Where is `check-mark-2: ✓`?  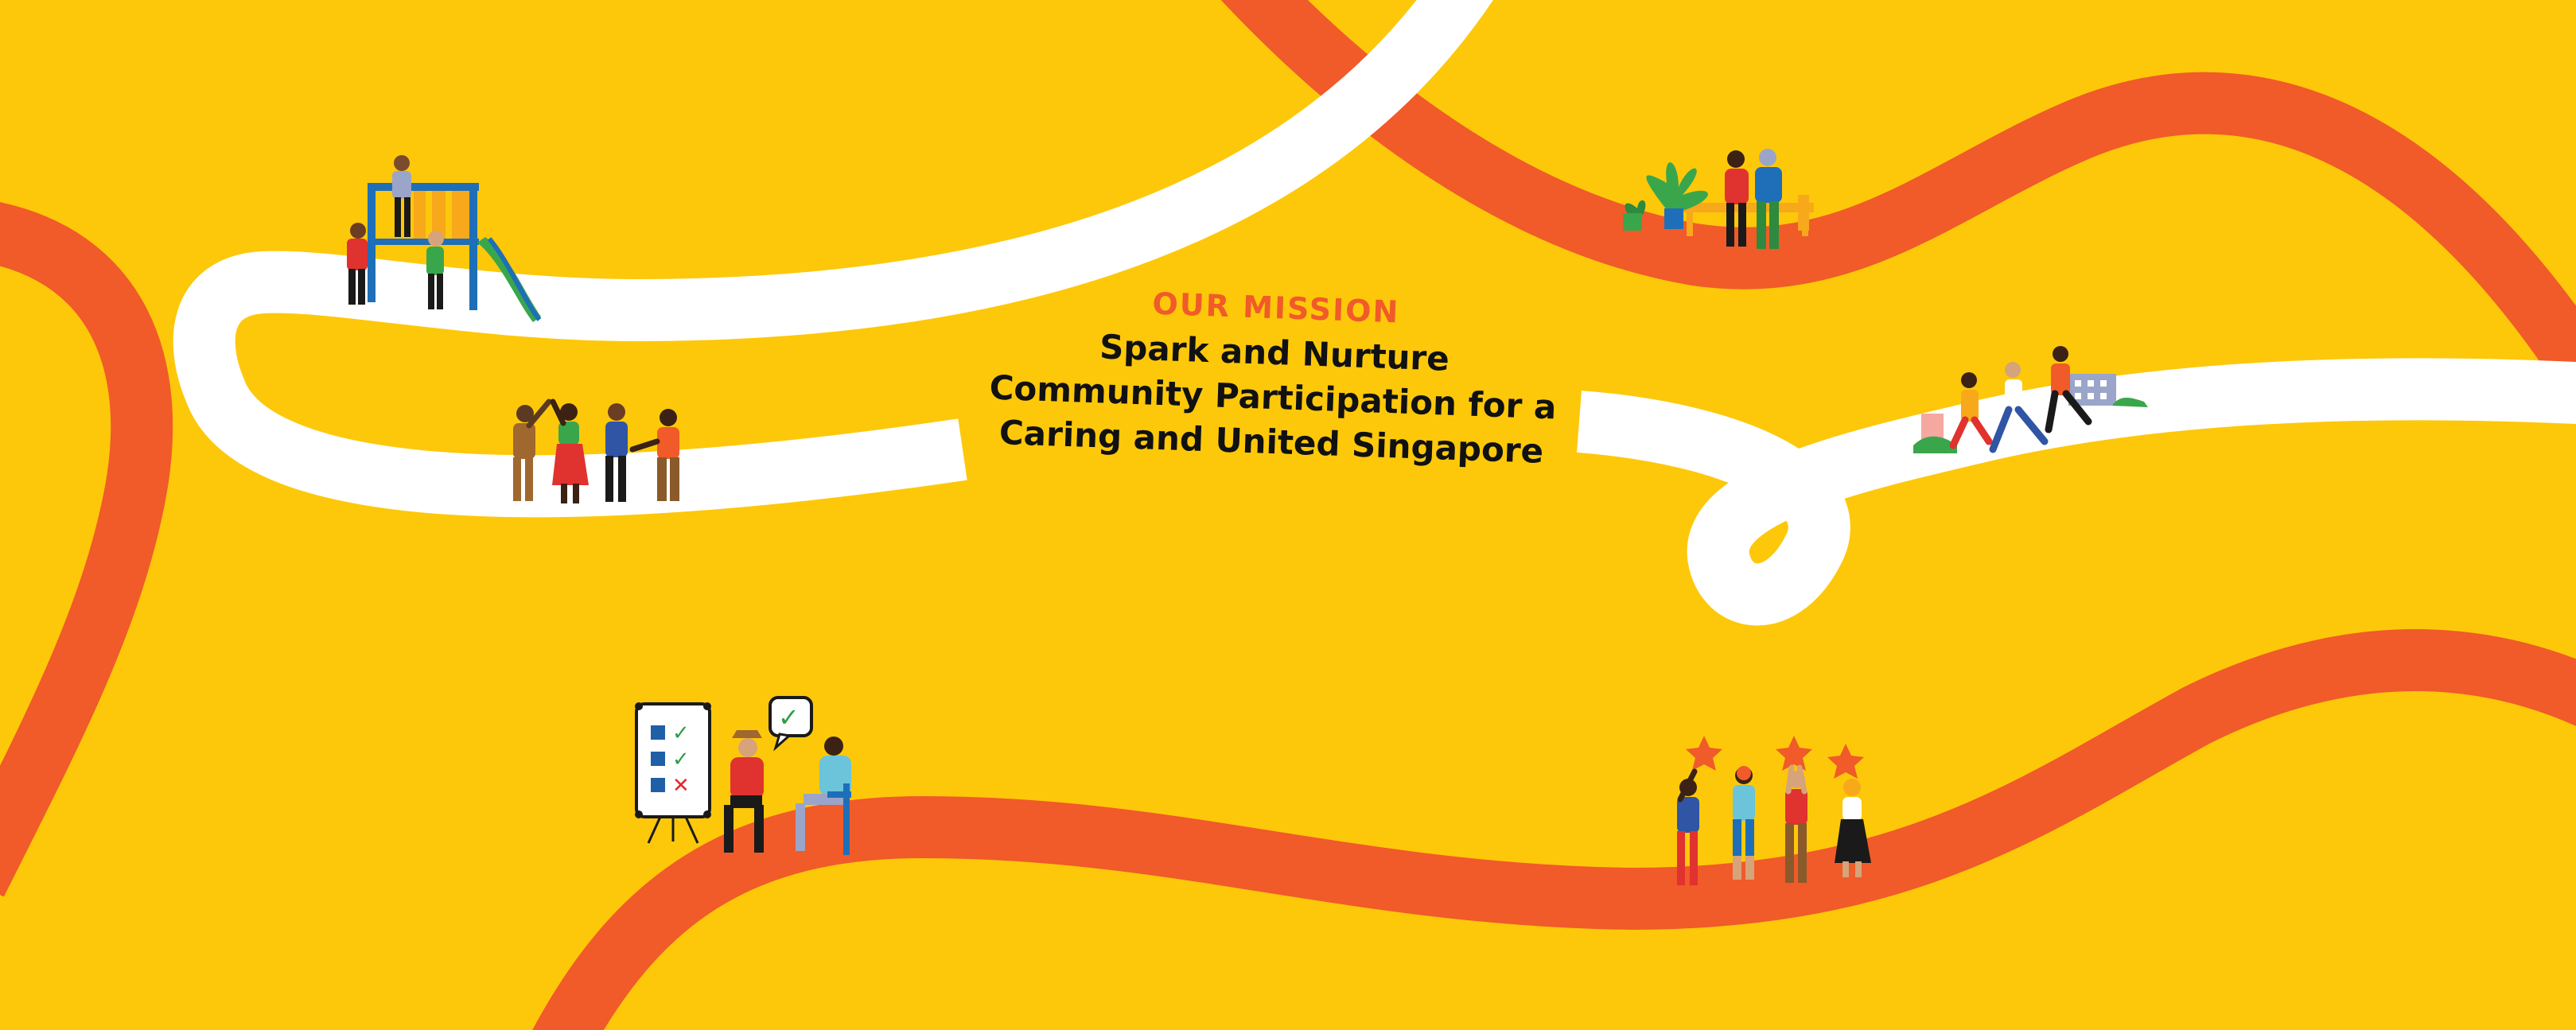
check-mark-2: ✓ is located at coordinates (681, 760).